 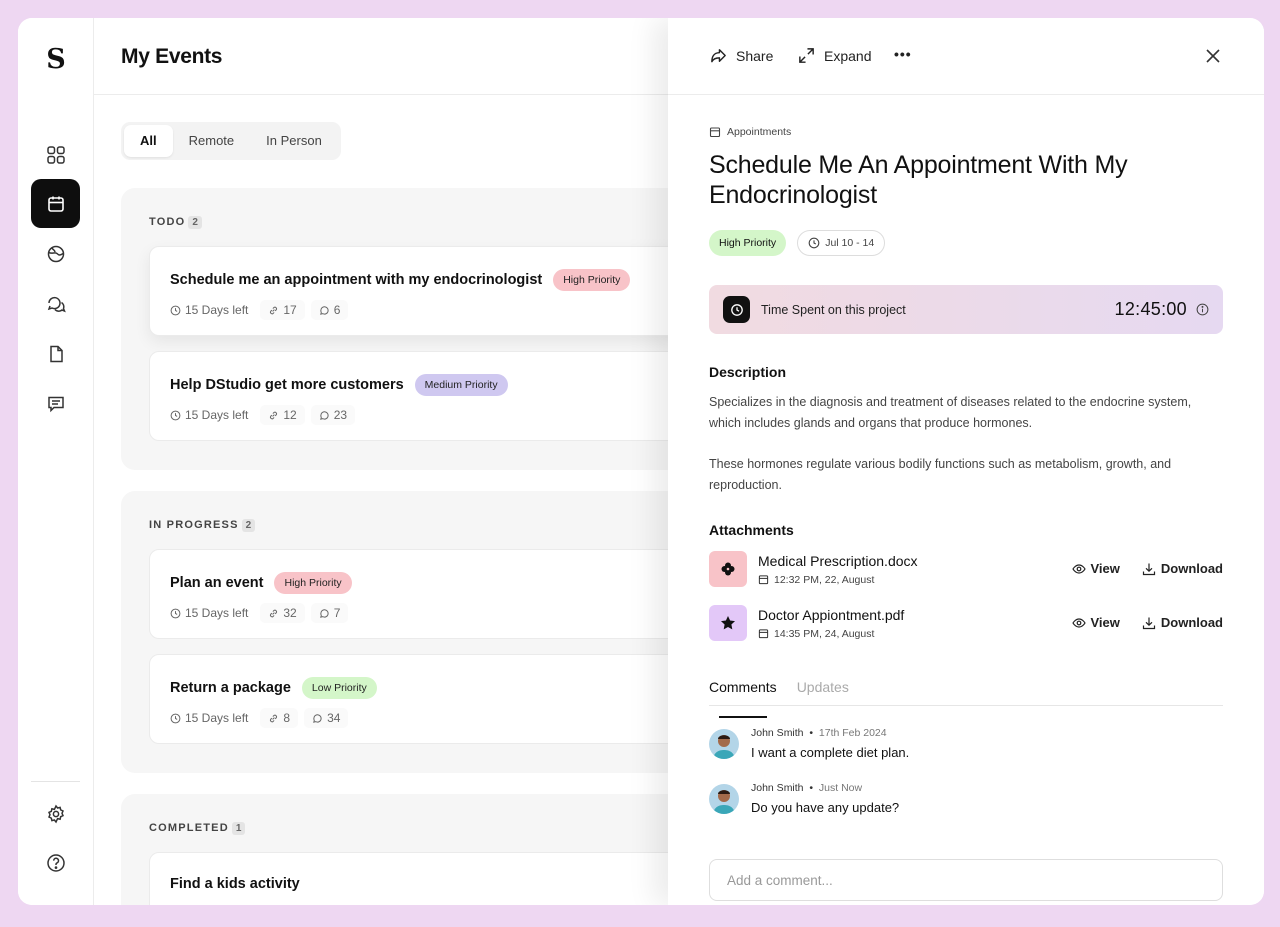 What do you see at coordinates (148, 141) in the screenshot?
I see `filter-tab-all: All` at bounding box center [148, 141].